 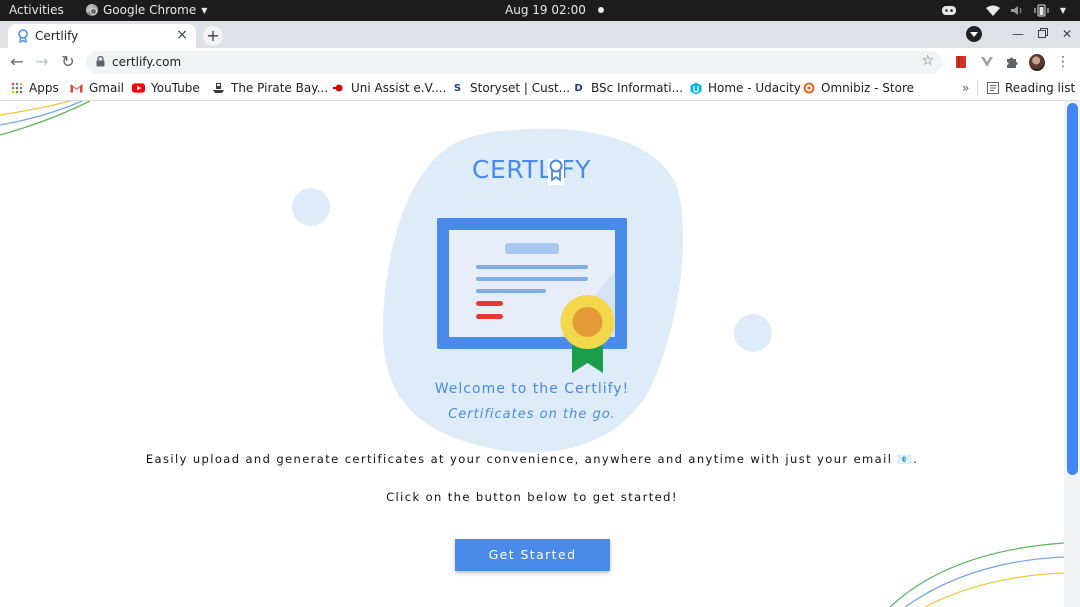 What do you see at coordinates (545, 10) in the screenshot?
I see `clock-label: Aug 19 02:00` at bounding box center [545, 10].